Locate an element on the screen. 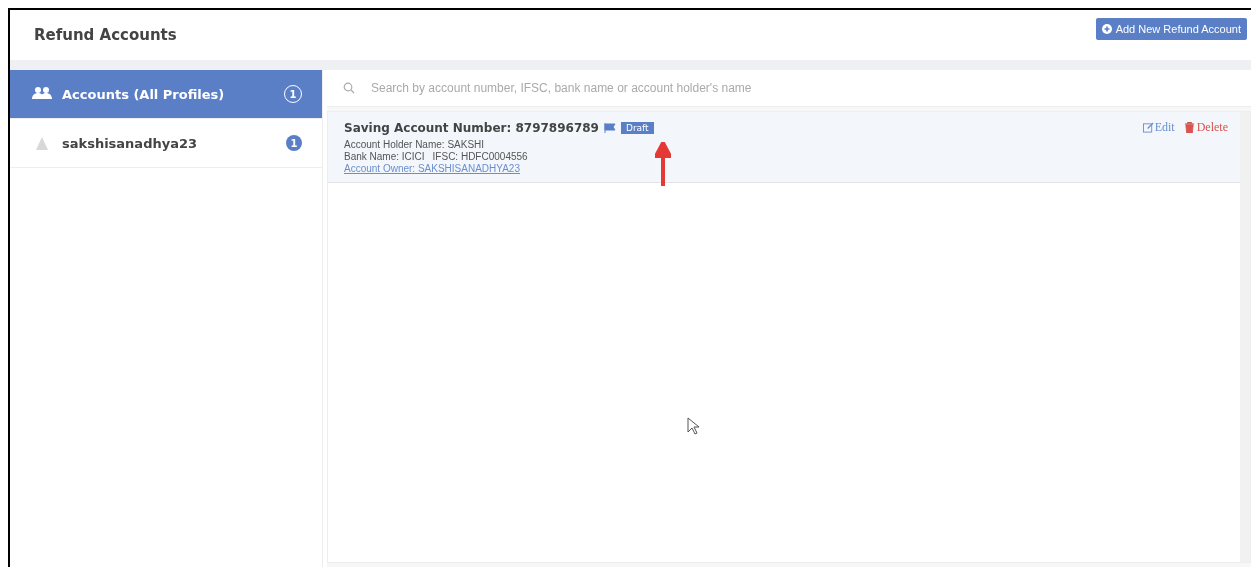 This screenshot has width=1251, height=567. trash-icon is located at coordinates (1189, 127).